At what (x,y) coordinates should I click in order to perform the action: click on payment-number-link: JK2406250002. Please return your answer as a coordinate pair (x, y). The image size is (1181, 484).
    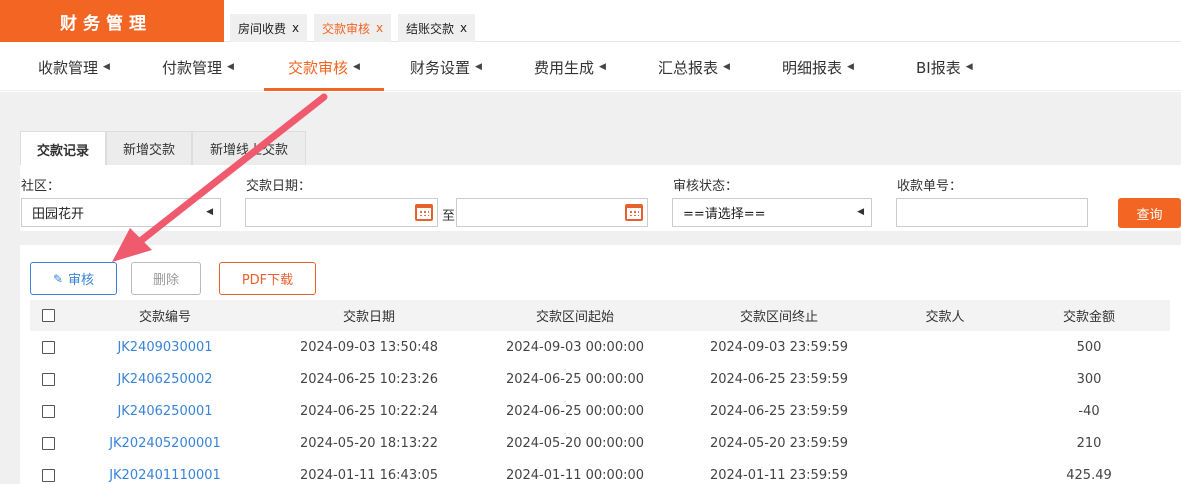
    Looking at the image, I should click on (164, 379).